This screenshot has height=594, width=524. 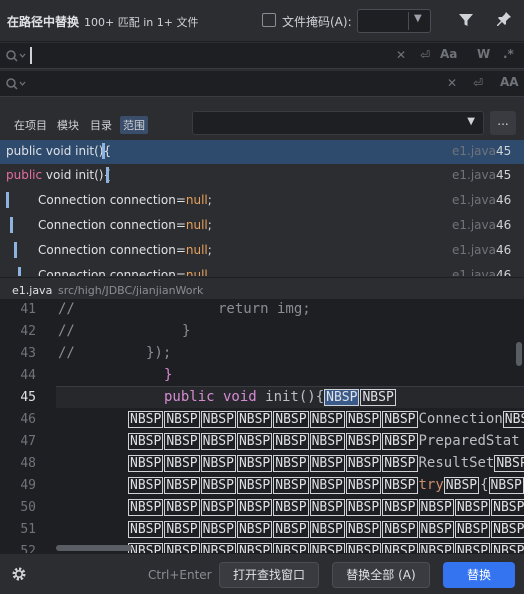 What do you see at coordinates (180, 575) in the screenshot?
I see `shortcut-hint: Ctrl+Enter` at bounding box center [180, 575].